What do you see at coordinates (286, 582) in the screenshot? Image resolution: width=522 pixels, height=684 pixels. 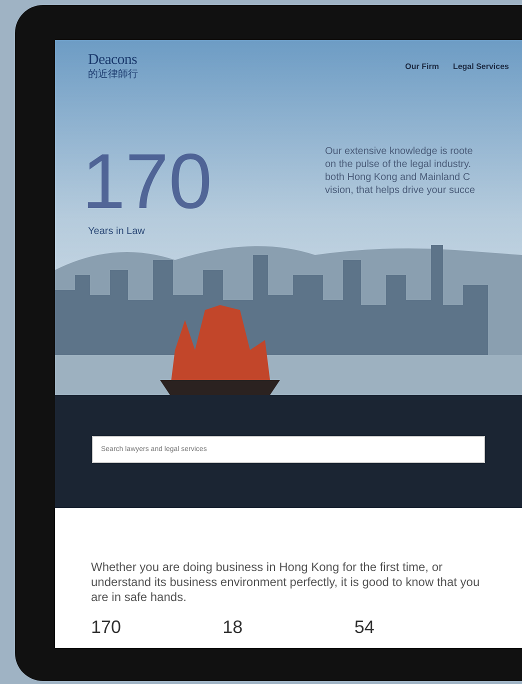 I see `intro-paragraph: Whether you are doing business in Hong Kong for the first time, or understand its business environment perfectly, it is good to know that you are in safe hands.` at bounding box center [286, 582].